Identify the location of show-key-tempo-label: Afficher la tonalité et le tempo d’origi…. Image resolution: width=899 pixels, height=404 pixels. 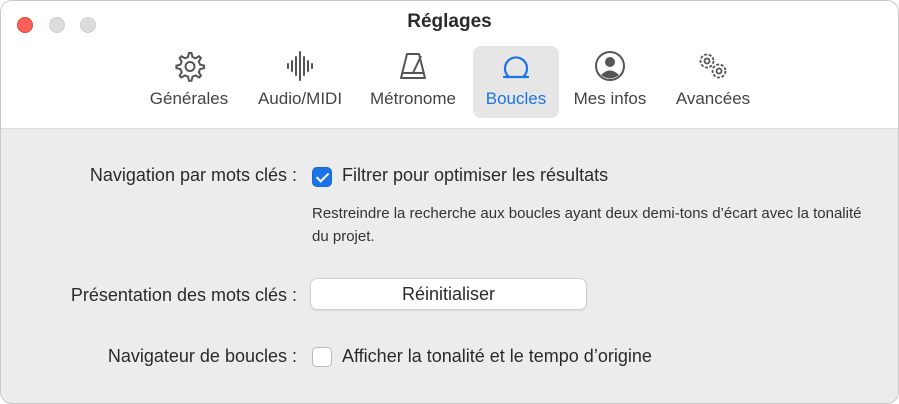
(497, 356).